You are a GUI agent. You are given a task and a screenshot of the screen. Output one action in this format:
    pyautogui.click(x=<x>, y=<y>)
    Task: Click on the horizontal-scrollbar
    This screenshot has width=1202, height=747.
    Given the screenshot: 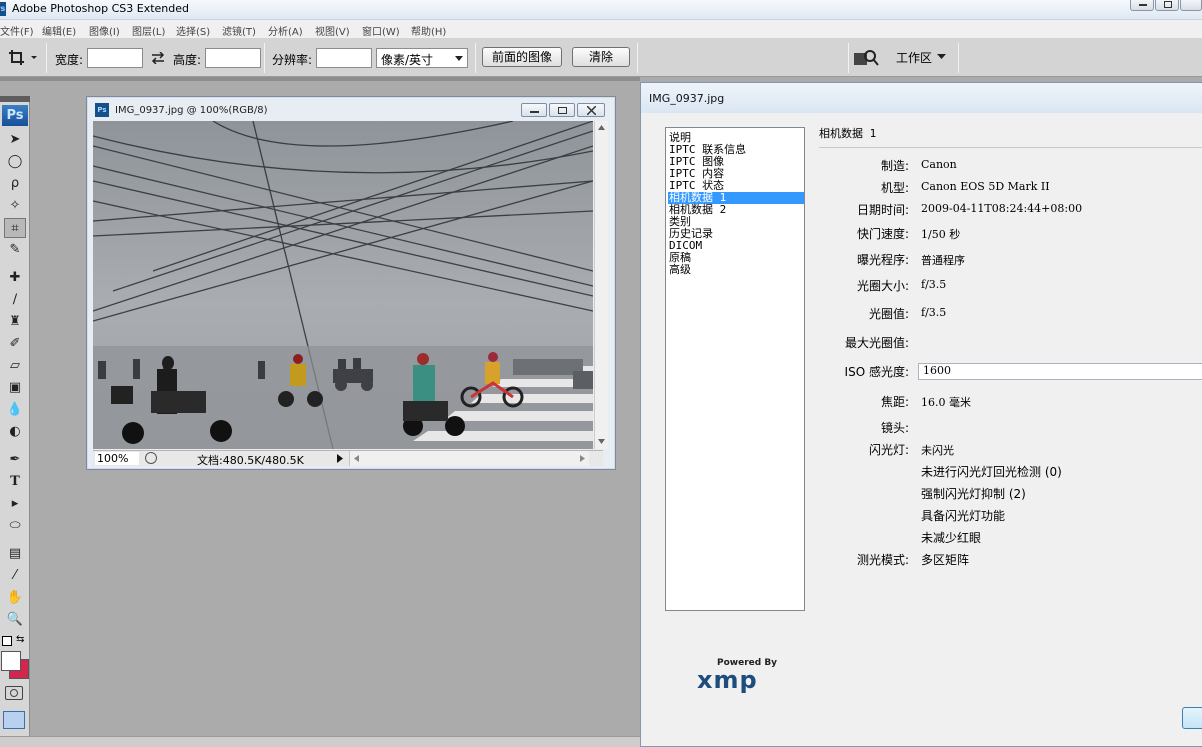 What is the action you would take?
    pyautogui.click(x=469, y=458)
    